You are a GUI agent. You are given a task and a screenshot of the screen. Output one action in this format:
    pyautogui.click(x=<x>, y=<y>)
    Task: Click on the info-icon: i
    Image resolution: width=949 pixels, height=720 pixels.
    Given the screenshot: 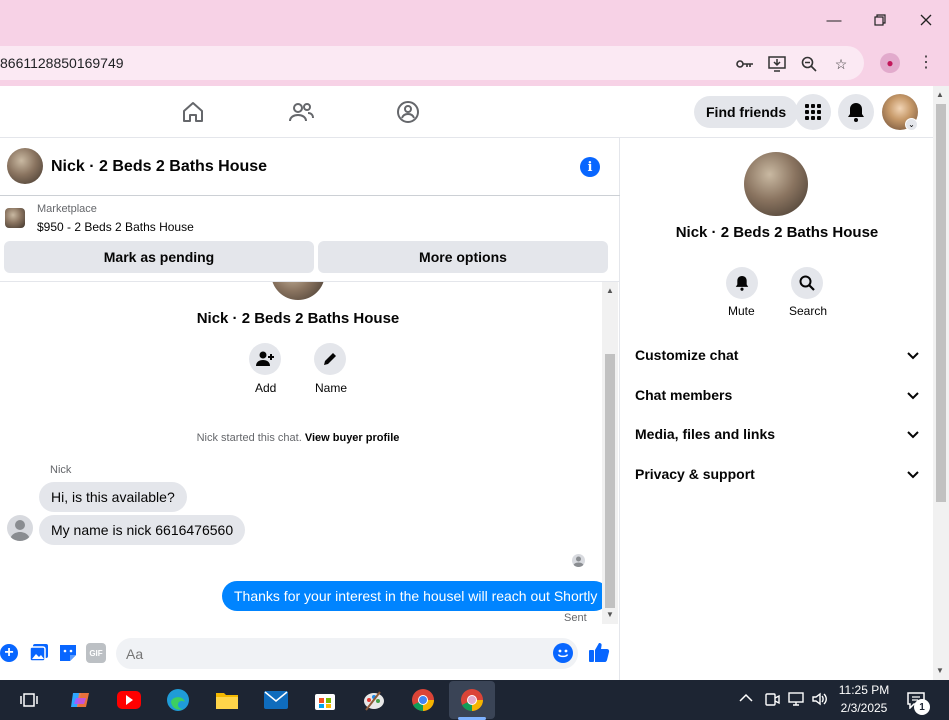 What is the action you would take?
    pyautogui.click(x=590, y=167)
    